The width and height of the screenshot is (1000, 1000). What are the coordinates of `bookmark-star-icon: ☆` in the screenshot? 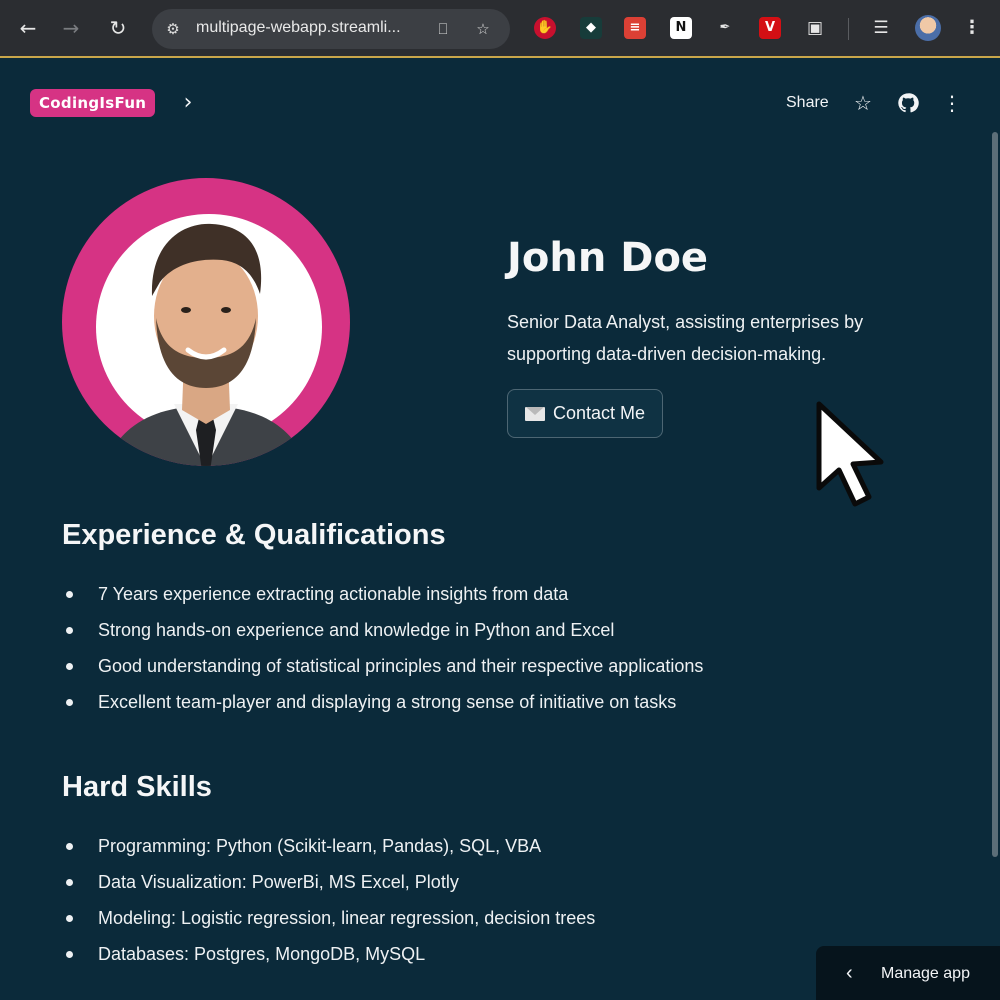 It's located at (483, 29).